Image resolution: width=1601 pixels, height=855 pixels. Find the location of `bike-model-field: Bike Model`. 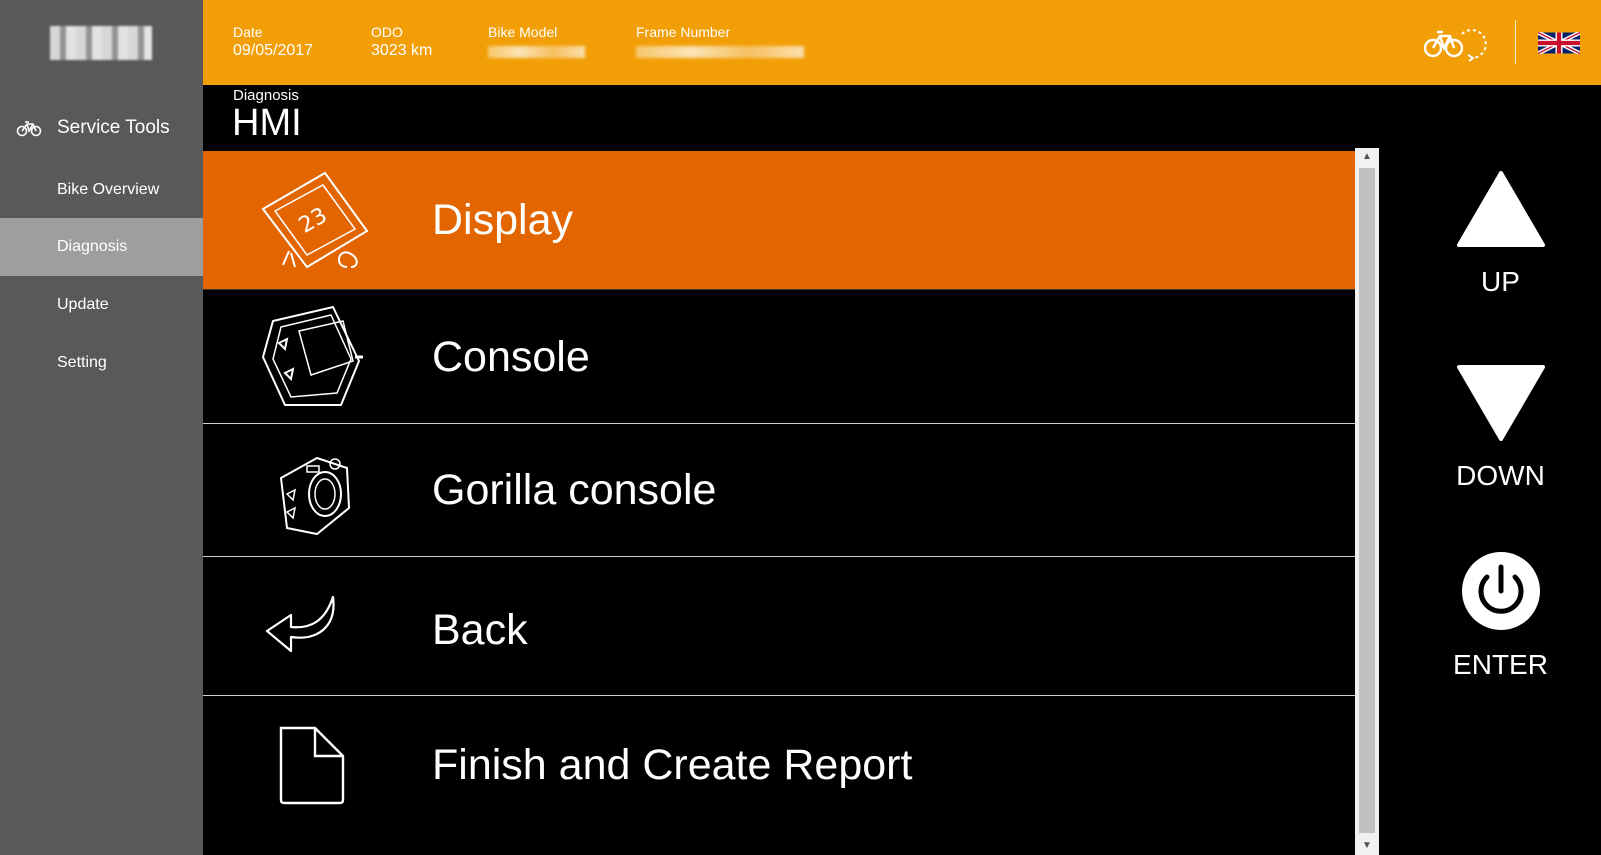

bike-model-field: Bike Model is located at coordinates (536, 41).